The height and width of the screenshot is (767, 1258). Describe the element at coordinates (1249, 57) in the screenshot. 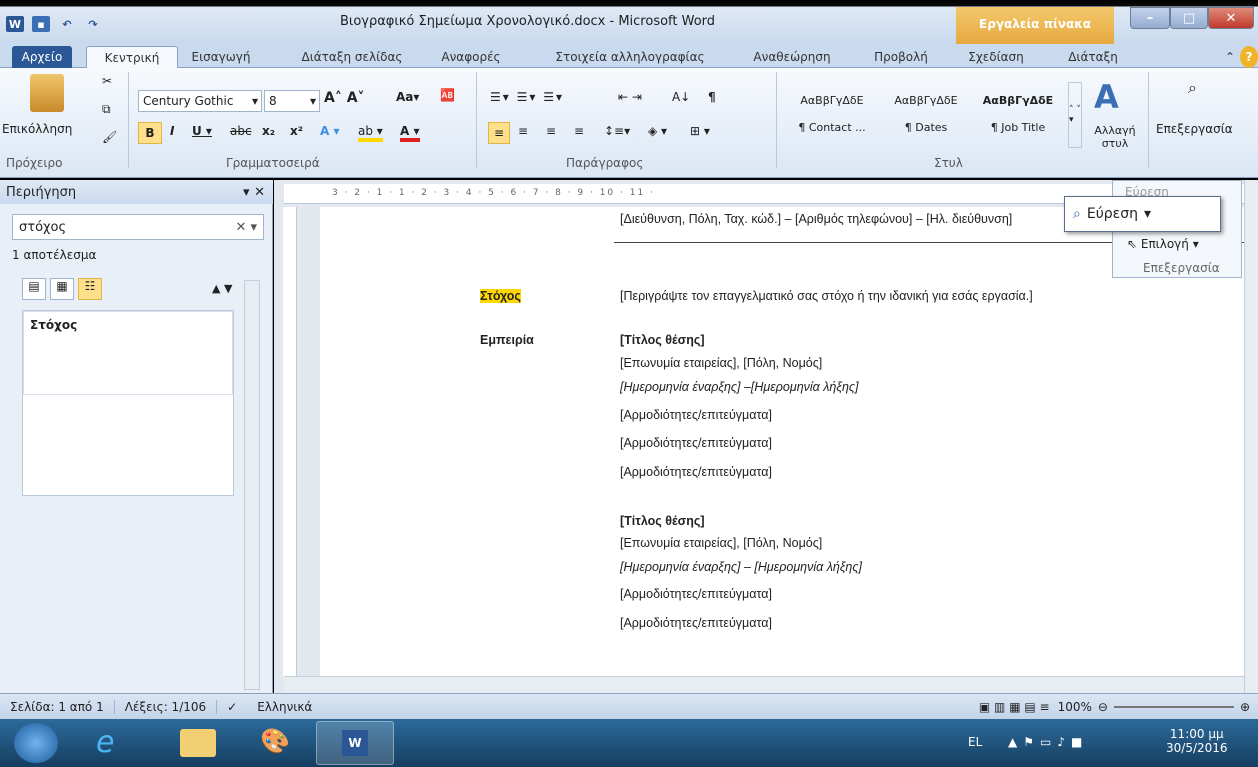

I see `help-icon: ?` at that location.